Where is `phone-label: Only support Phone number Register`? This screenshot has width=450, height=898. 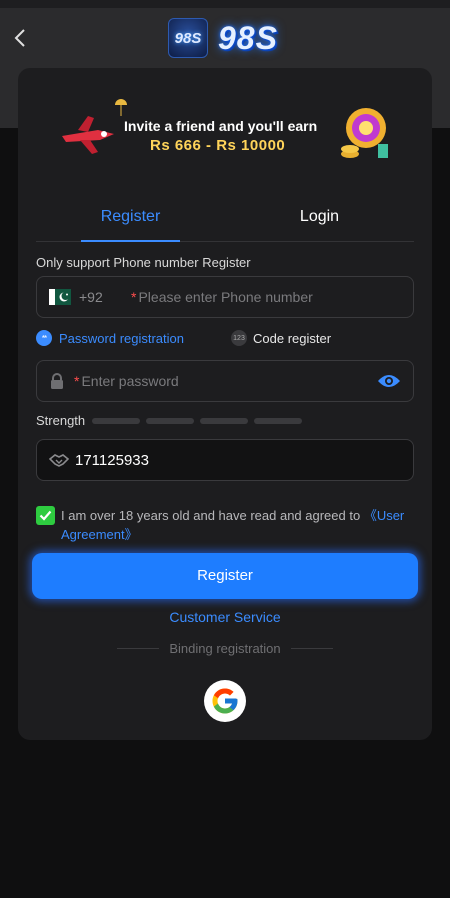 phone-label: Only support Phone number Register is located at coordinates (143, 262).